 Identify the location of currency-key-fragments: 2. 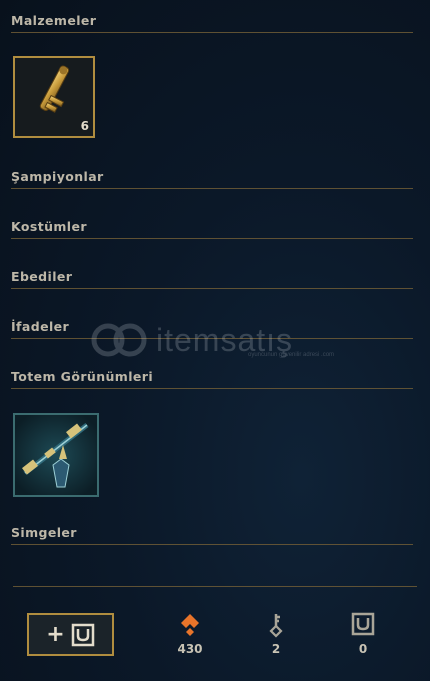
(276, 634).